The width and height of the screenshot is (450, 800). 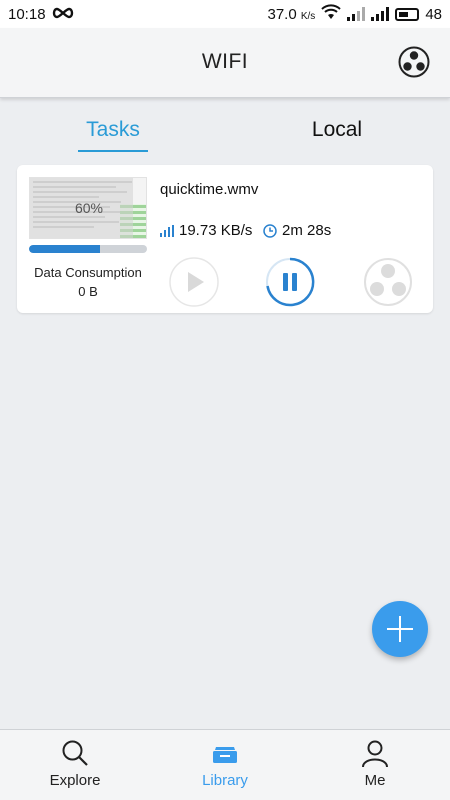 What do you see at coordinates (407, 14) in the screenshot?
I see `battery-icon` at bounding box center [407, 14].